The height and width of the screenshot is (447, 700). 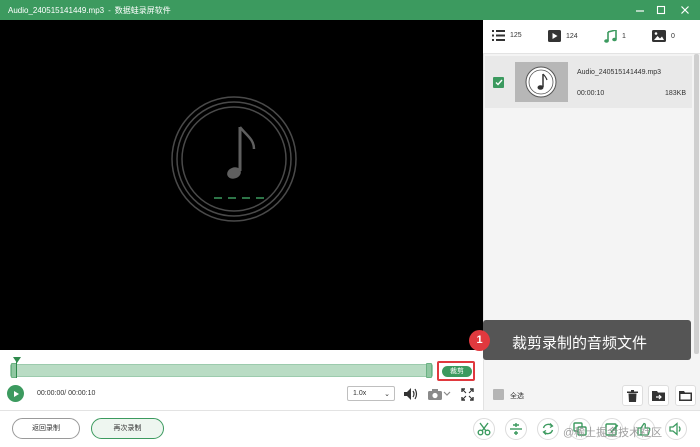 What do you see at coordinates (360, 393) in the screenshot?
I see `speed-value: 1.0x` at bounding box center [360, 393].